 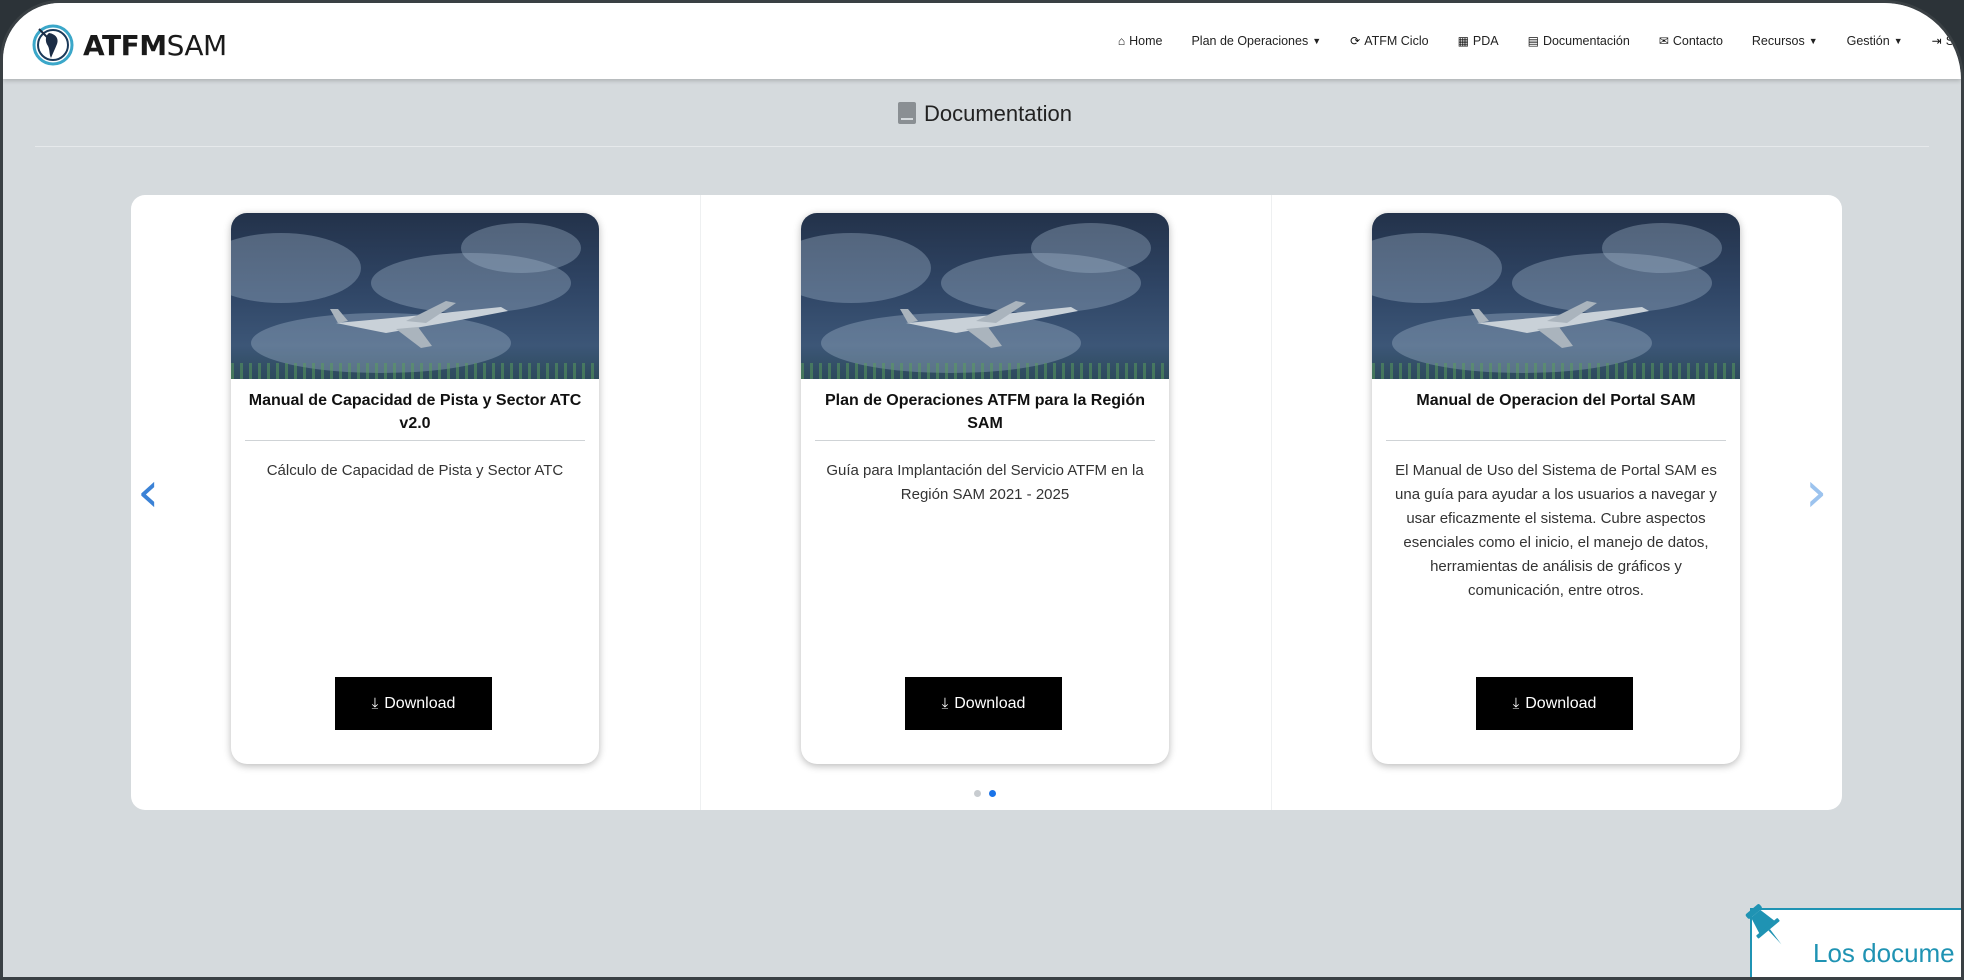 I want to click on nav-item-sa: ⇥ Sa, so click(x=1946, y=41).